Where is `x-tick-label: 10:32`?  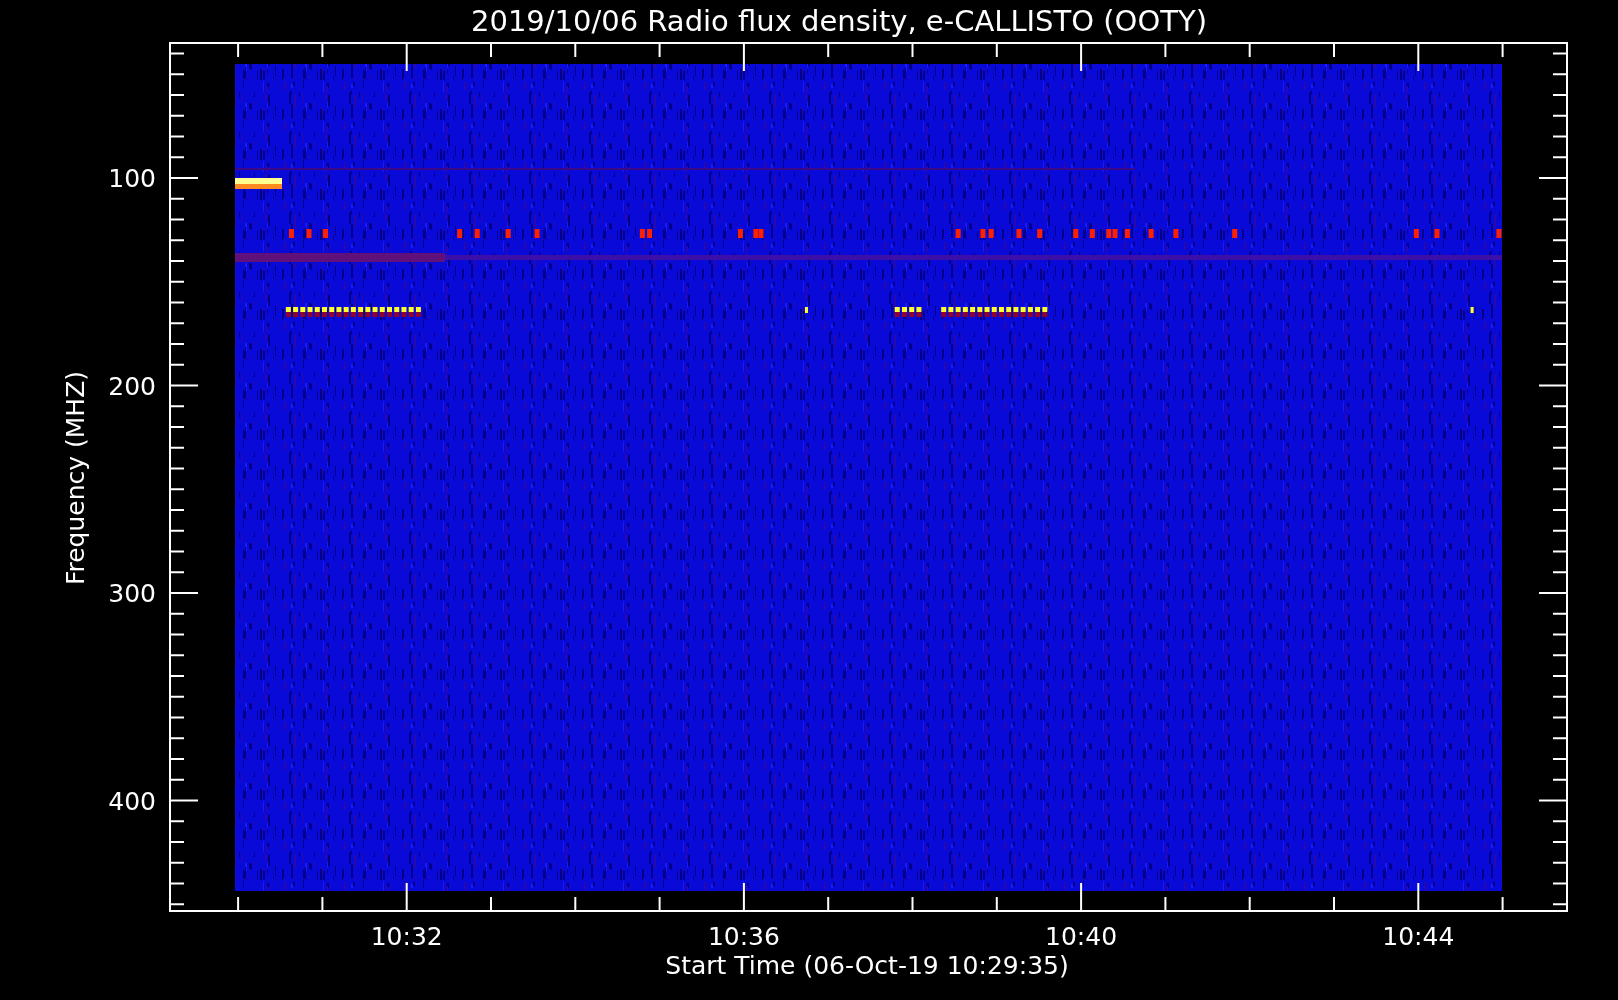 x-tick-label: 10:32 is located at coordinates (406, 936).